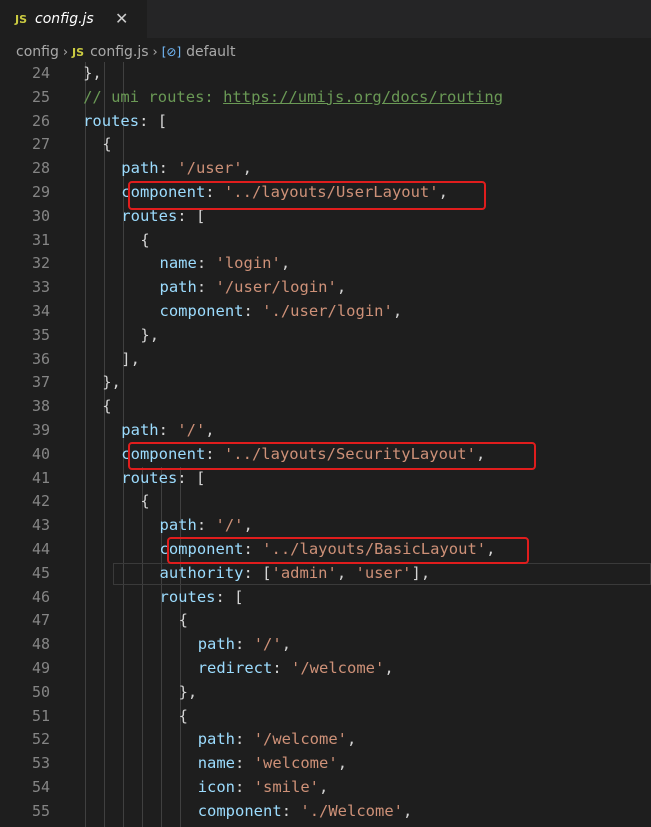  Describe the element at coordinates (40, 691) in the screenshot. I see `line-number: 50` at that location.